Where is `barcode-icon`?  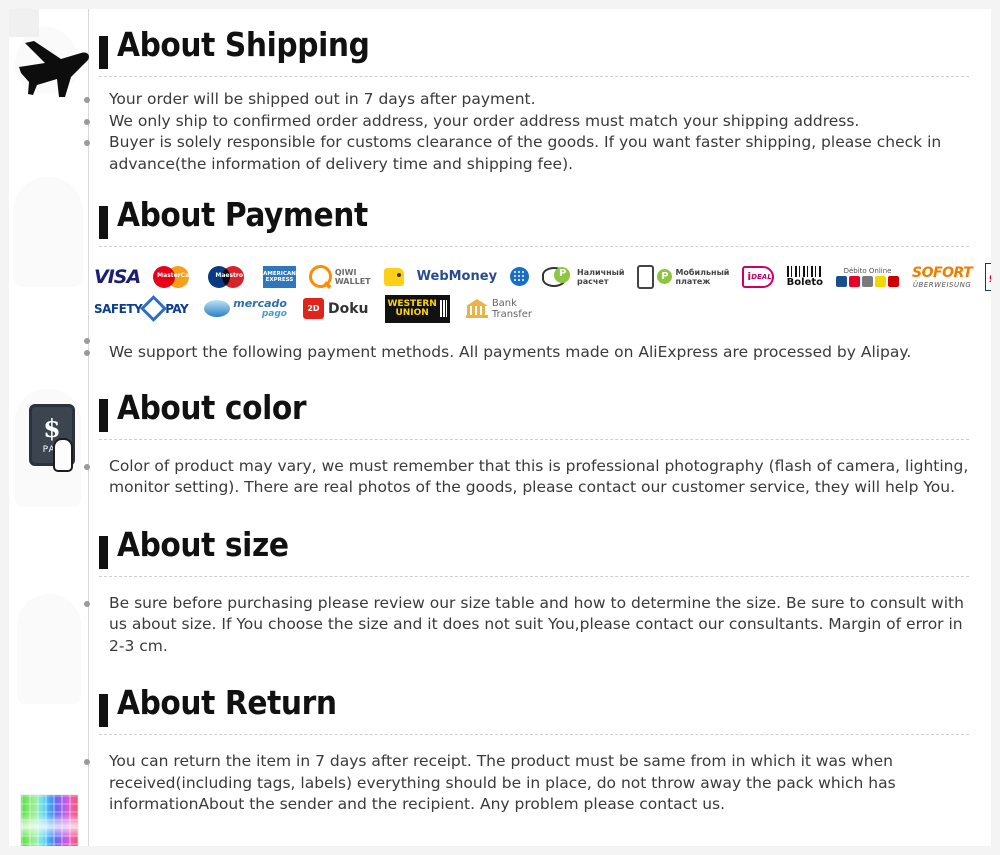
barcode-icon is located at coordinates (805, 271).